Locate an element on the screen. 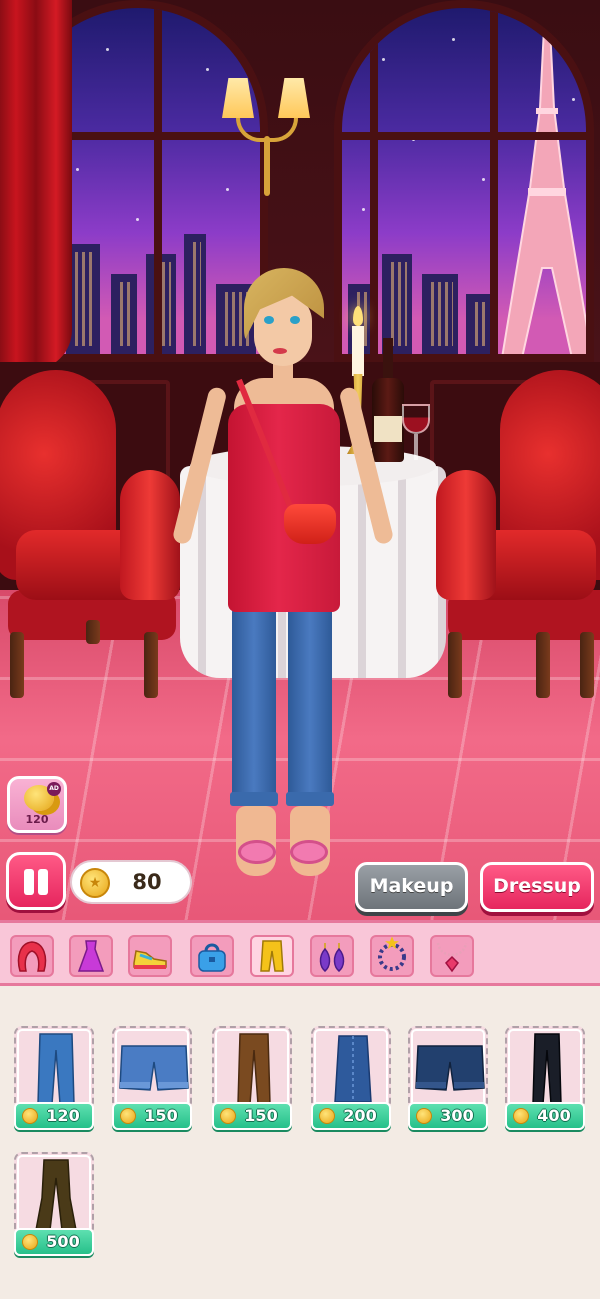  shop-item: 300 is located at coordinates (448, 1081).